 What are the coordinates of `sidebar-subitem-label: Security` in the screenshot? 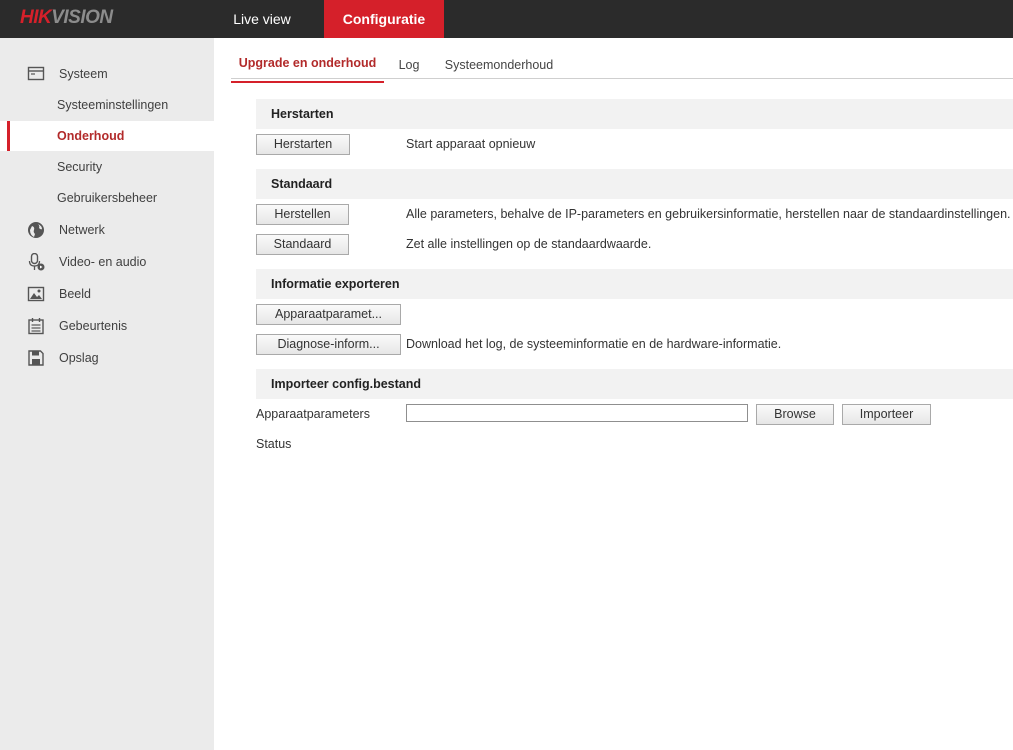 It's located at (80, 167).